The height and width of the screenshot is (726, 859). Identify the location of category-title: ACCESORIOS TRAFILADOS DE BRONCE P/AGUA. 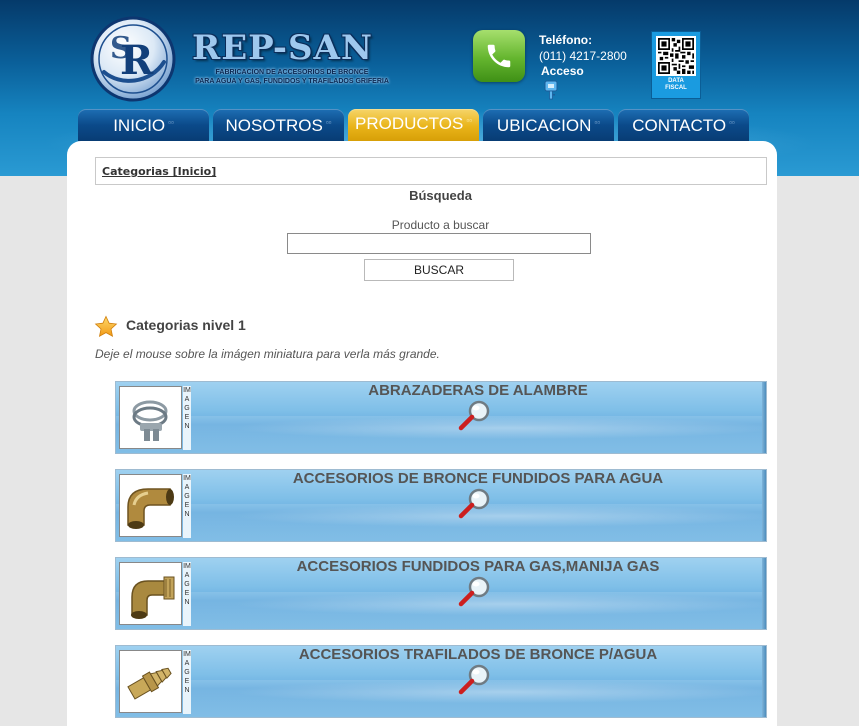
(478, 655).